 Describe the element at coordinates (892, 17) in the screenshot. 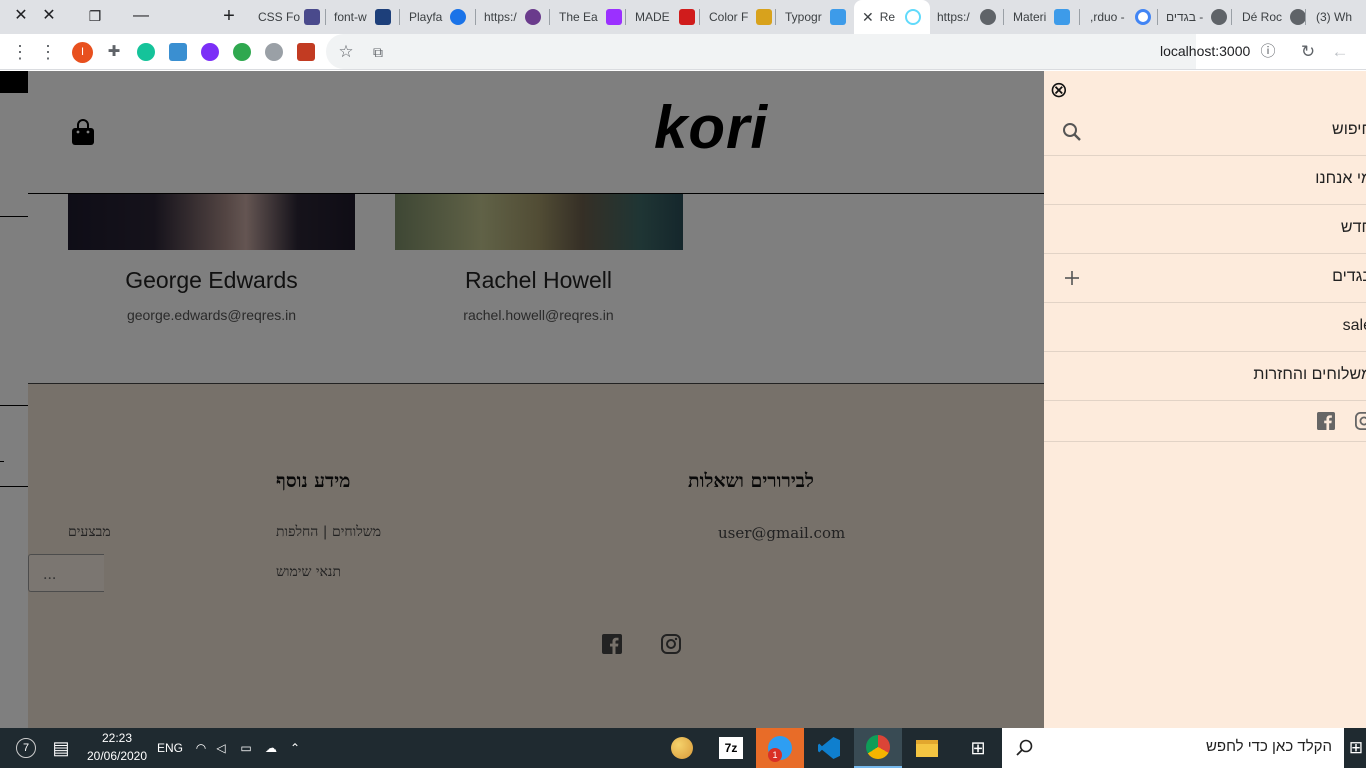

I see `browser-tab-active: ✕ Re` at that location.